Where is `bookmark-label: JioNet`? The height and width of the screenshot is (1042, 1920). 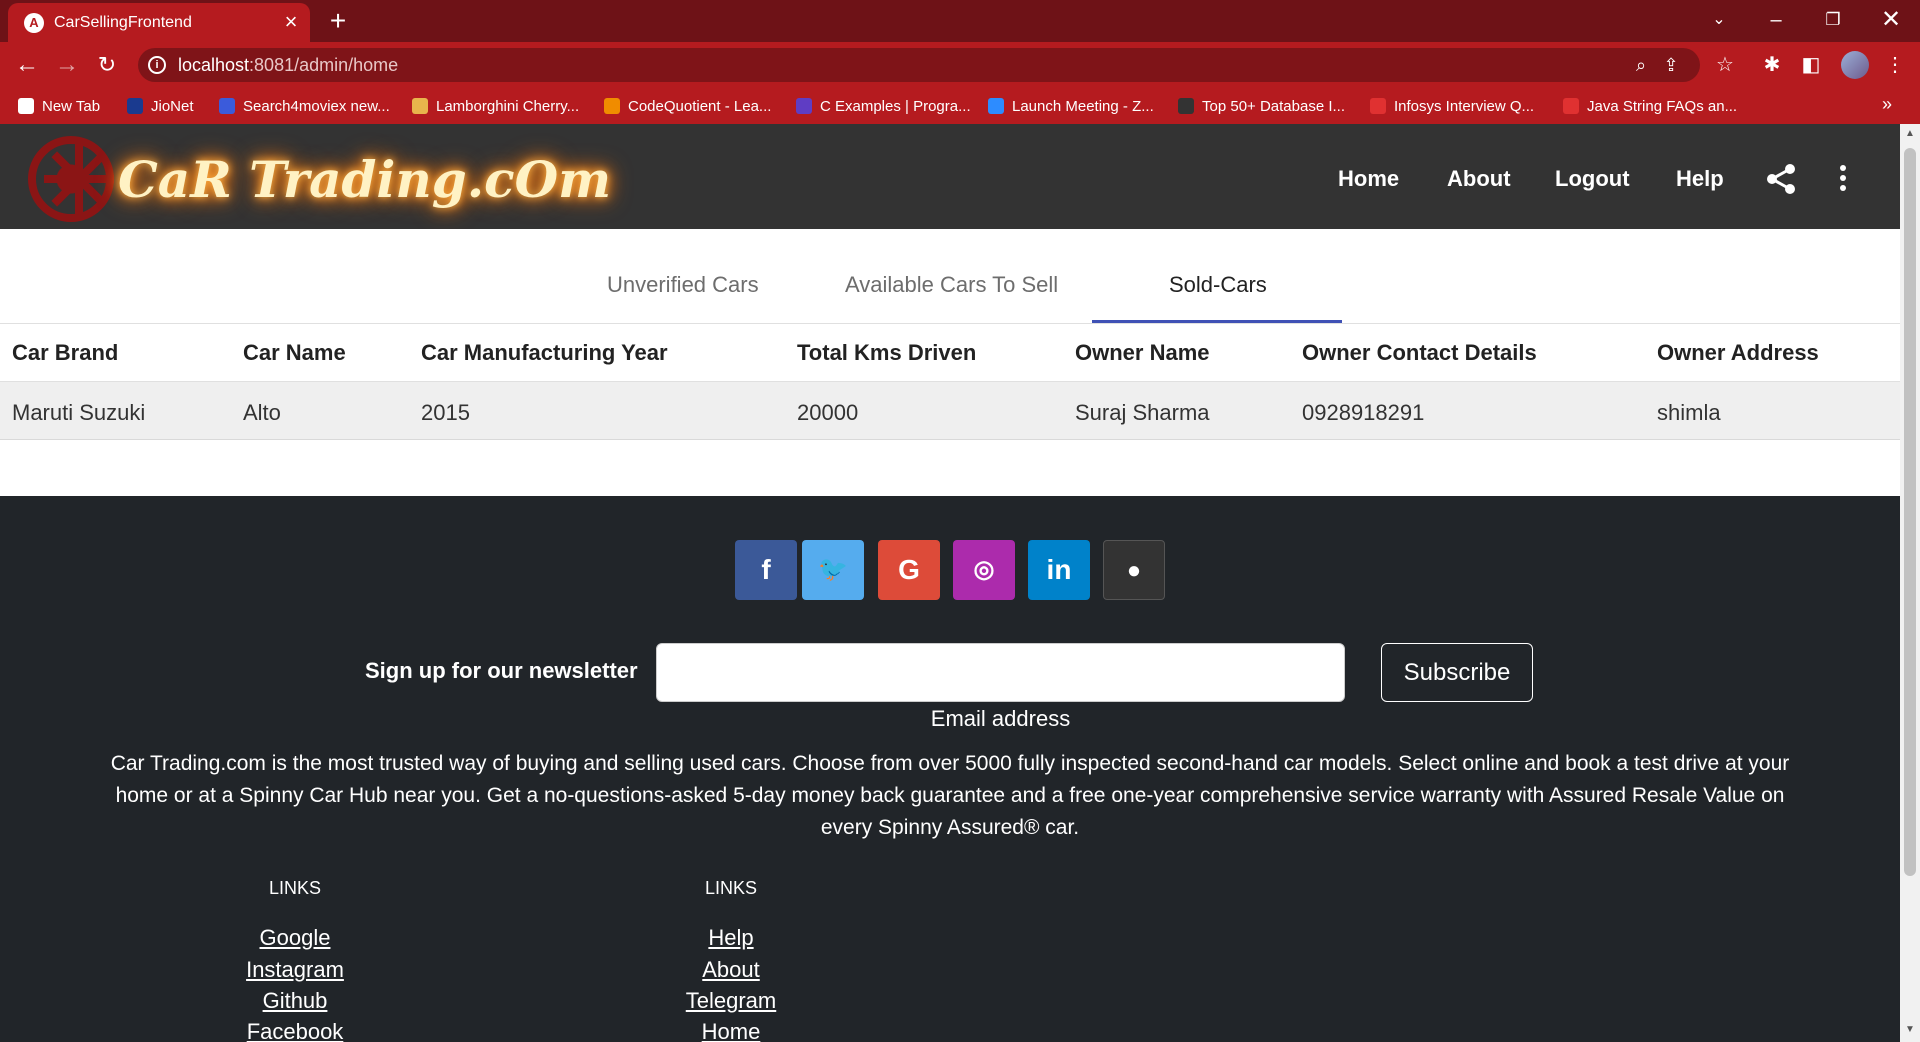
bookmark-label: JioNet is located at coordinates (172, 106).